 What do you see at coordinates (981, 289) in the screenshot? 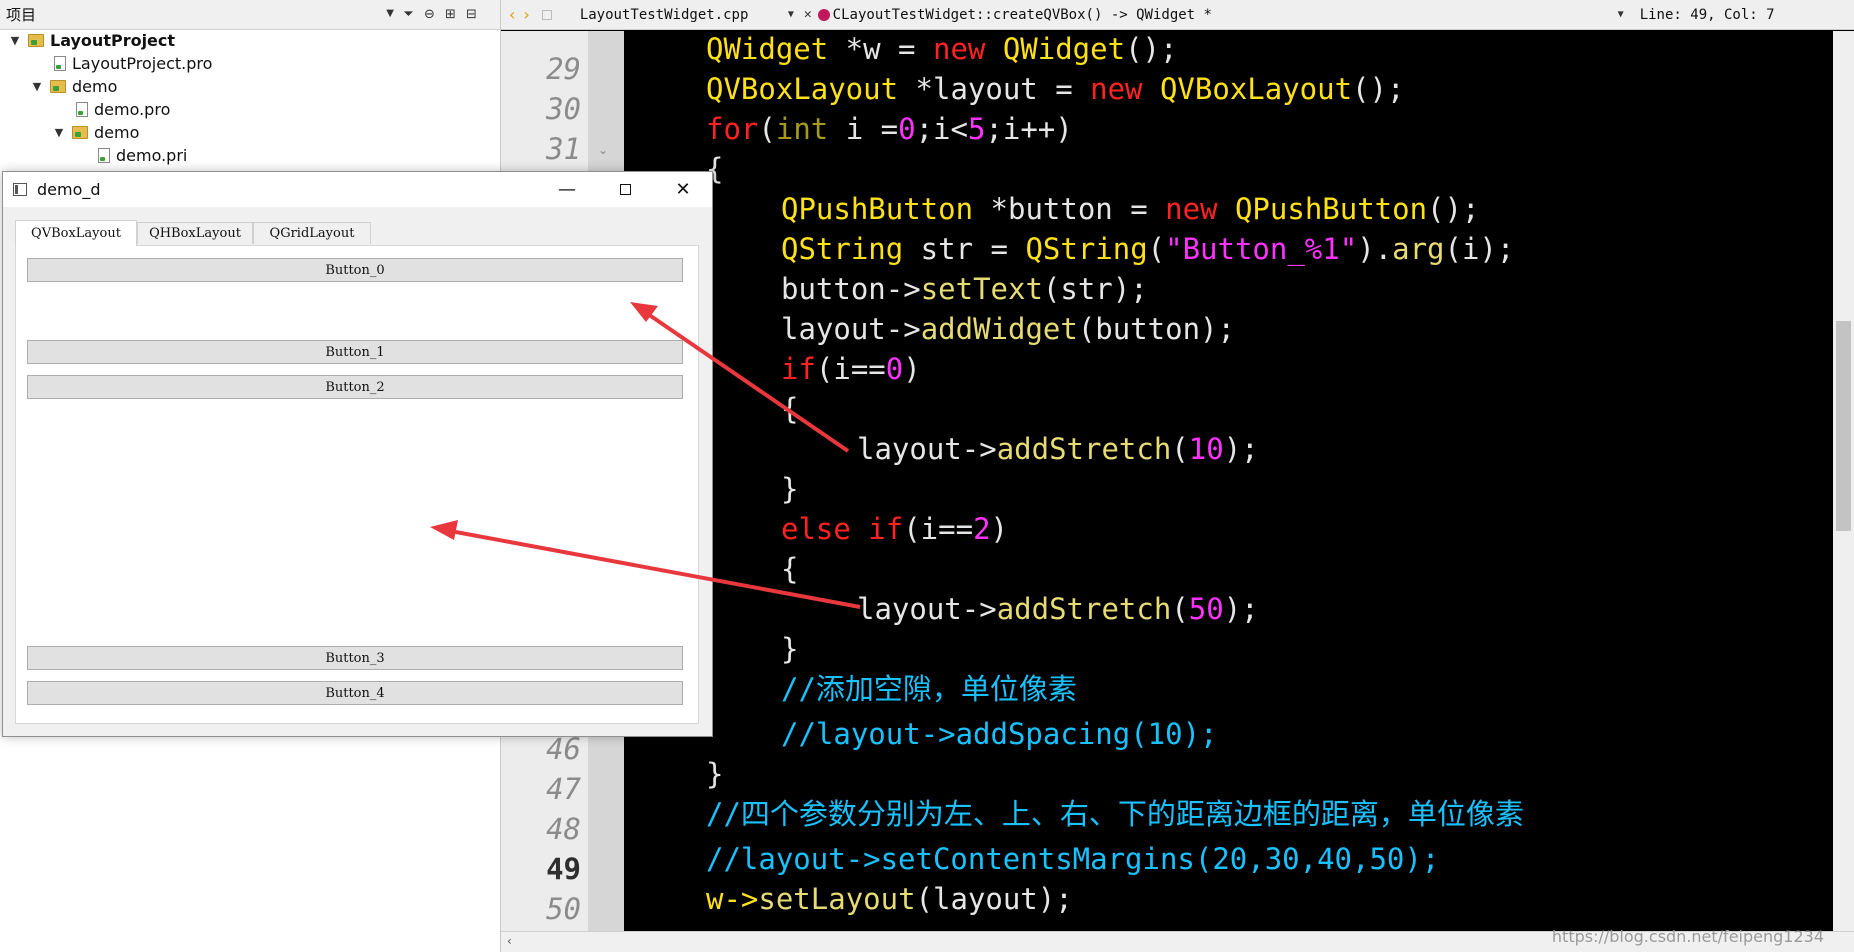
I see `code-token: setText` at bounding box center [981, 289].